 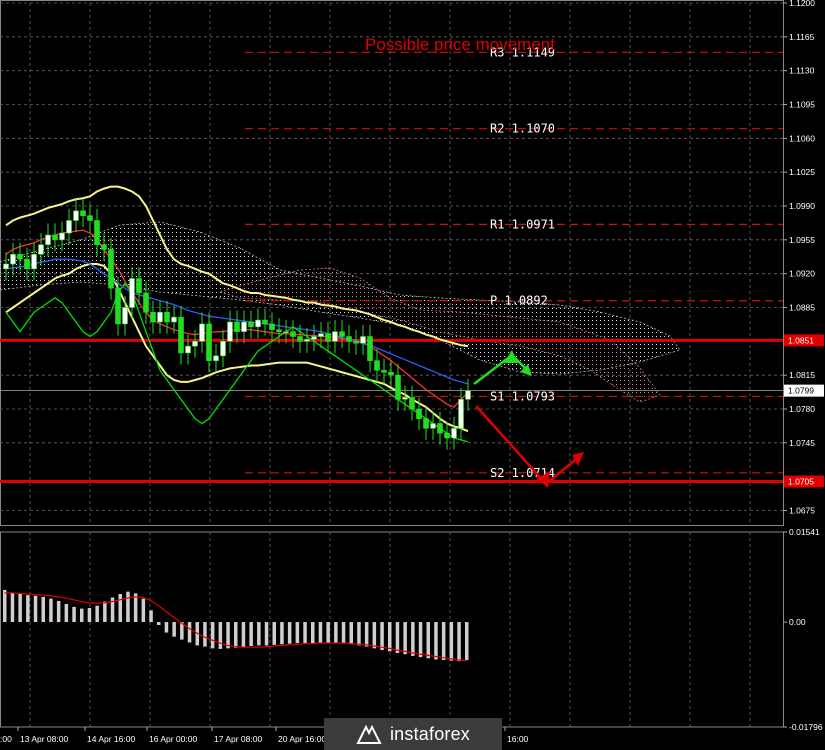 I want to click on osc-y-label: 0.00, so click(x=797, y=622).